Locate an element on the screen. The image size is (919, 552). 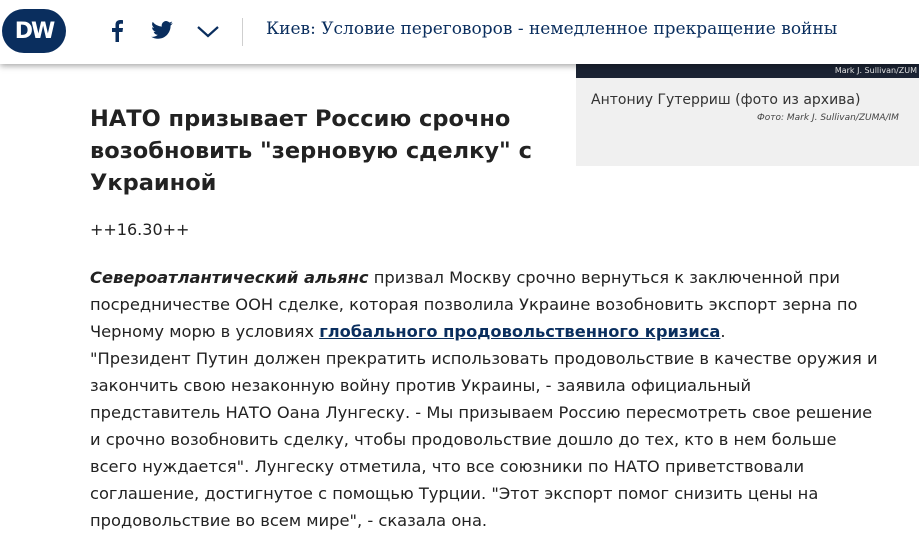
lead-text: Североатлантический альянс is located at coordinates (229, 277).